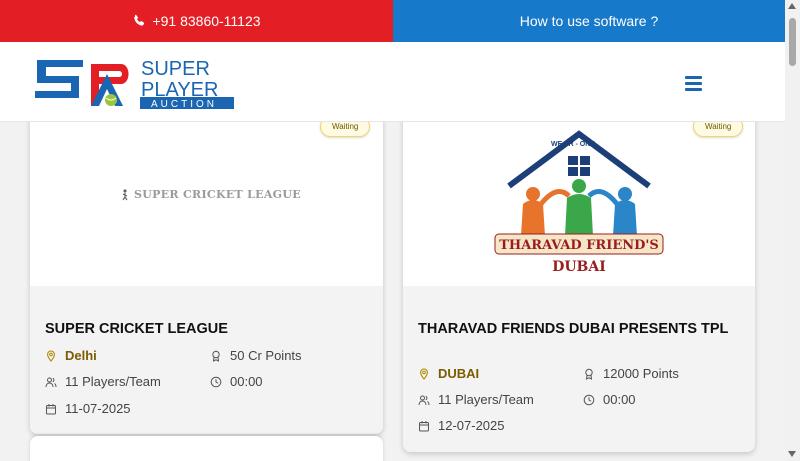  What do you see at coordinates (71, 355) in the screenshot?
I see `location: Delhi` at bounding box center [71, 355].